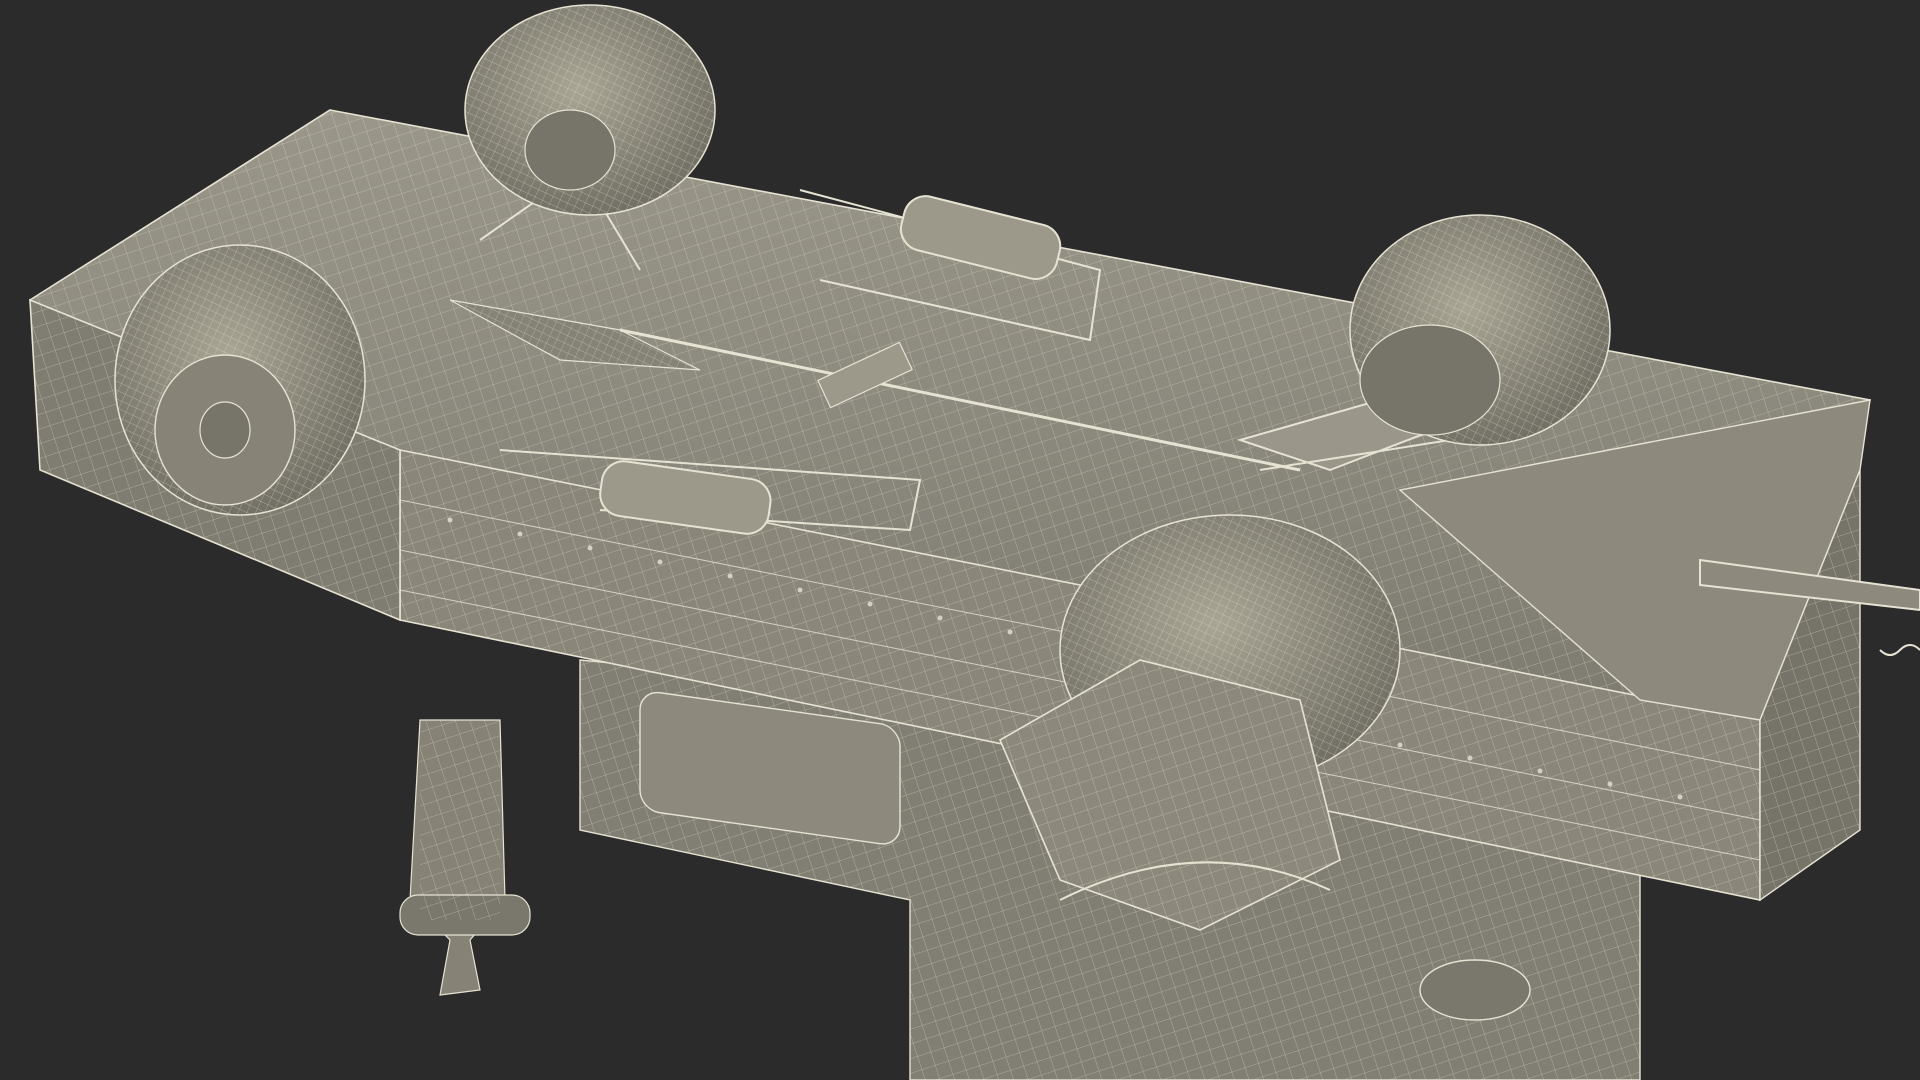 This screenshot has height=1080, width=1920. Describe the element at coordinates (240, 380) in the screenshot. I see `wheel-front-right` at that location.